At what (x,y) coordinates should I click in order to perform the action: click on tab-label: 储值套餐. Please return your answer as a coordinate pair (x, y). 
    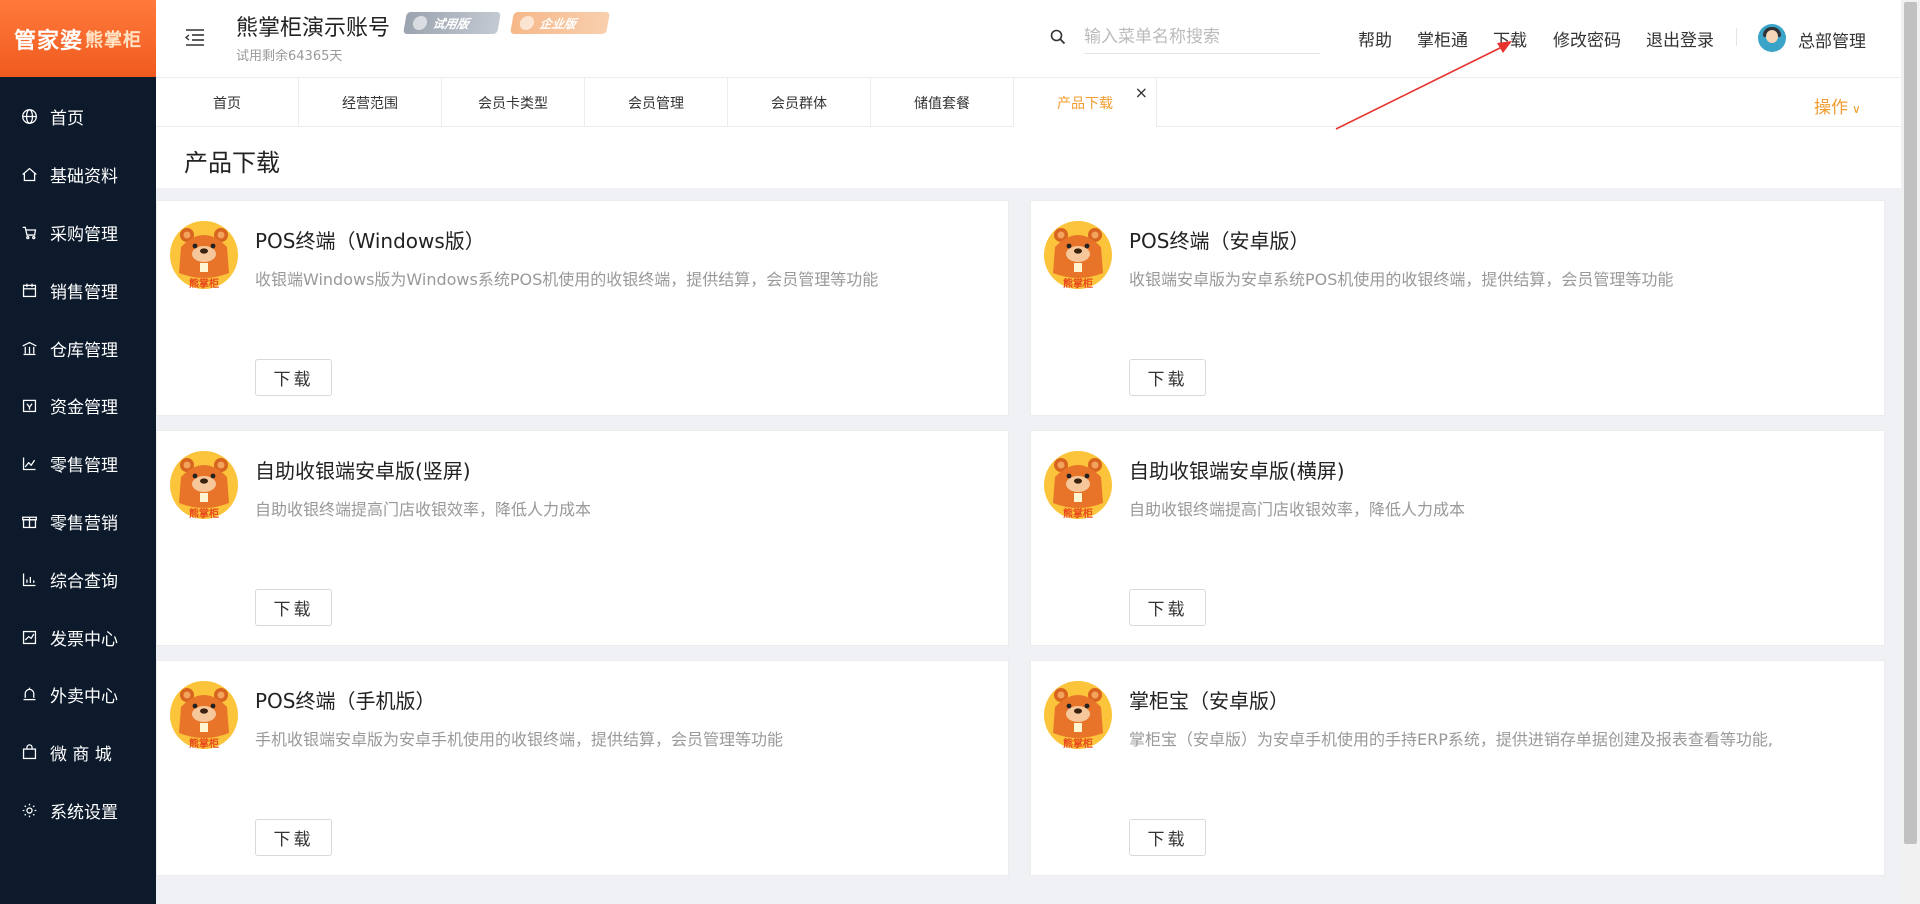
    Looking at the image, I should click on (942, 103).